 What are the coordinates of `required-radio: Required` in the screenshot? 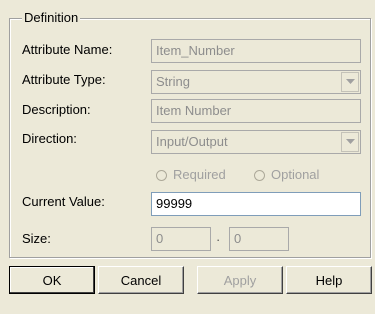 It's located at (191, 175).